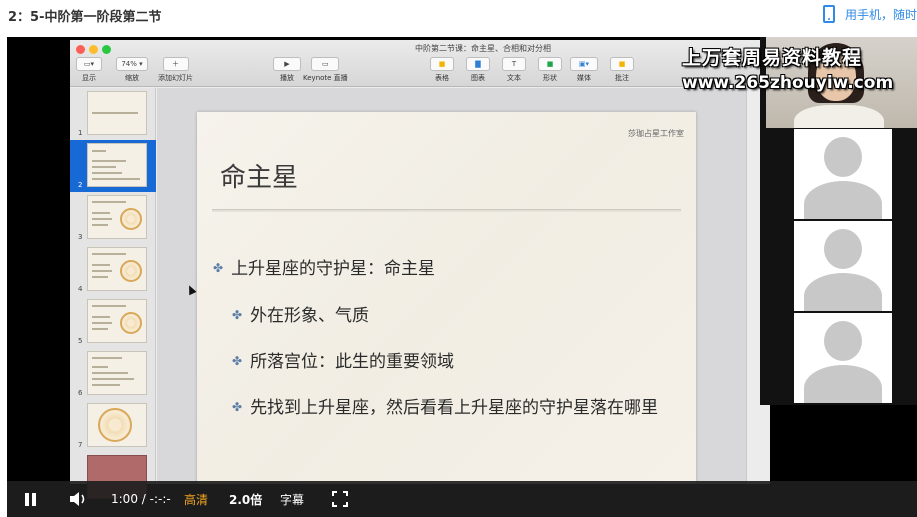 Image resolution: width=917 pixels, height=517 pixels. What do you see at coordinates (340, 499) in the screenshot?
I see `fullscreen-icon` at bounding box center [340, 499].